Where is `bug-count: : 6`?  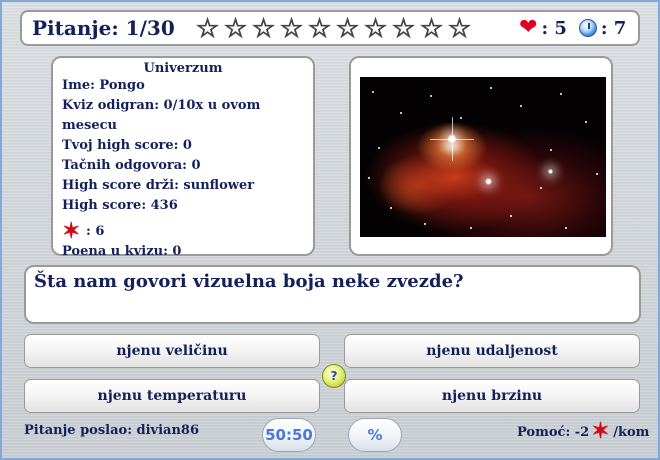 bug-count: : 6 is located at coordinates (95, 231).